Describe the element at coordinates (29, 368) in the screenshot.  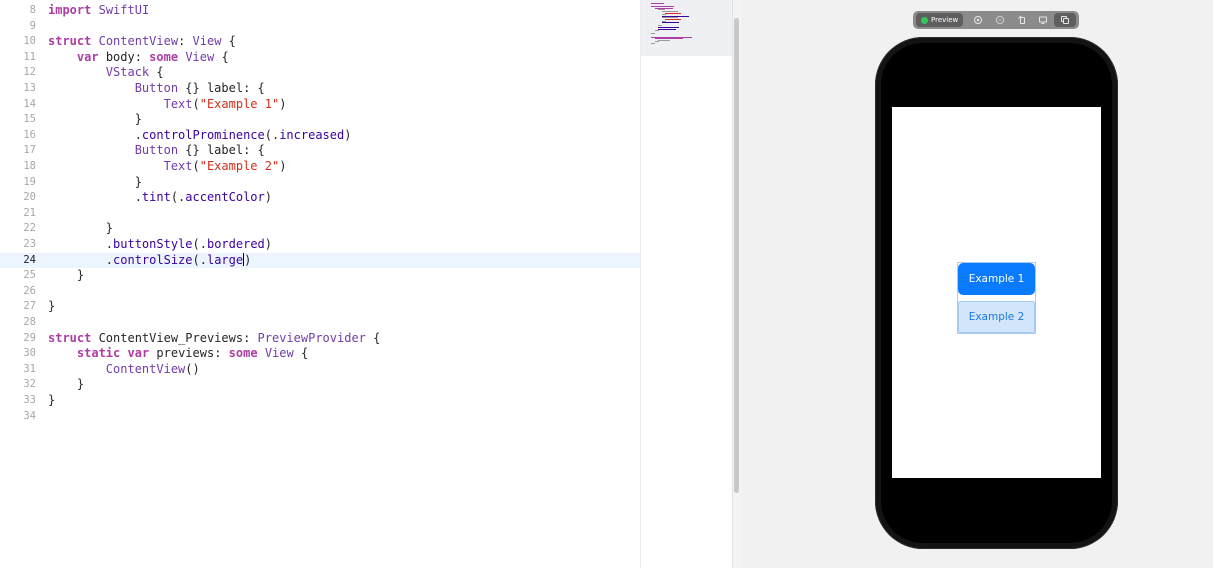
I see `line-number: 31` at that location.